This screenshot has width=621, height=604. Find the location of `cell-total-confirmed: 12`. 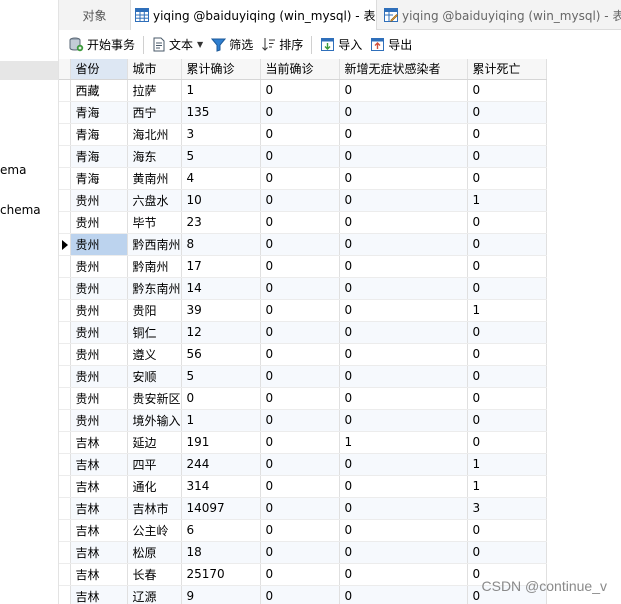

cell-total-confirmed: 12 is located at coordinates (221, 332).